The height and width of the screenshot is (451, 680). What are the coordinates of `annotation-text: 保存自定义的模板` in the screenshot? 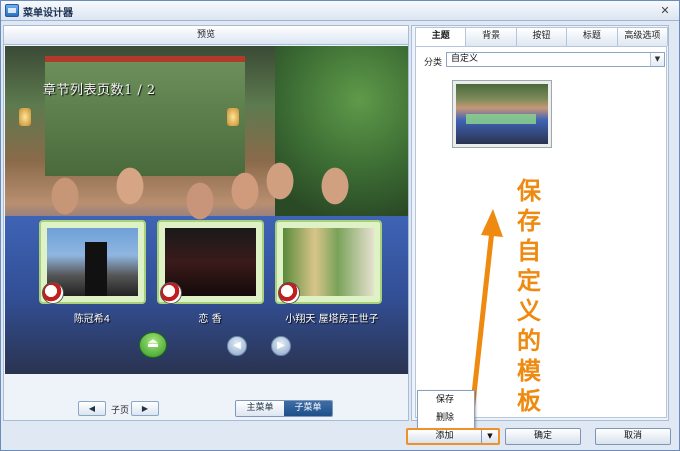 It's located at (529, 295).